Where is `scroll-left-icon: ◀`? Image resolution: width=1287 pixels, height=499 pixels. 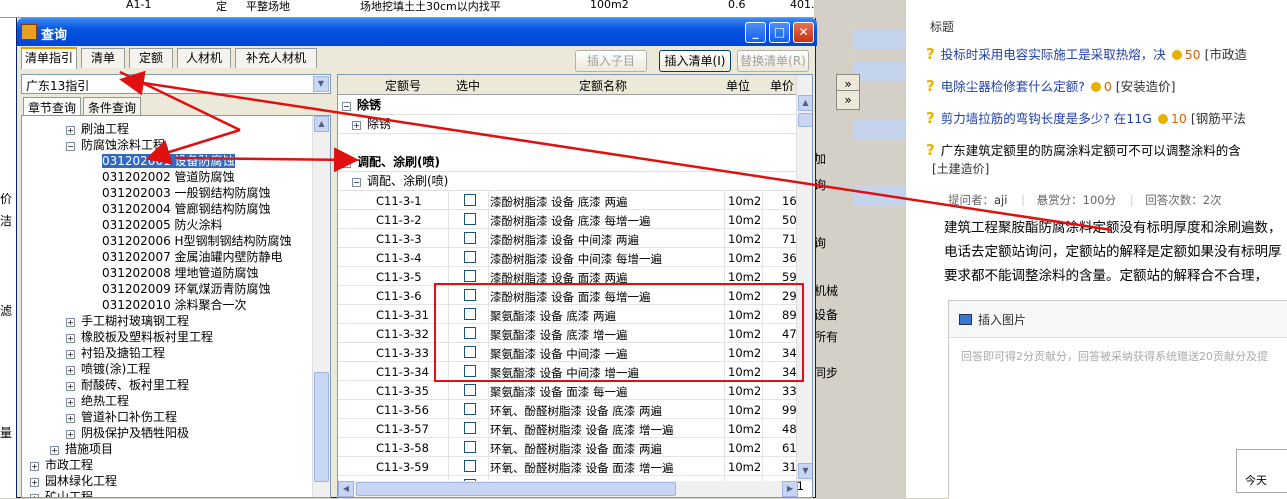 scroll-left-icon: ◀ is located at coordinates (346, 489).